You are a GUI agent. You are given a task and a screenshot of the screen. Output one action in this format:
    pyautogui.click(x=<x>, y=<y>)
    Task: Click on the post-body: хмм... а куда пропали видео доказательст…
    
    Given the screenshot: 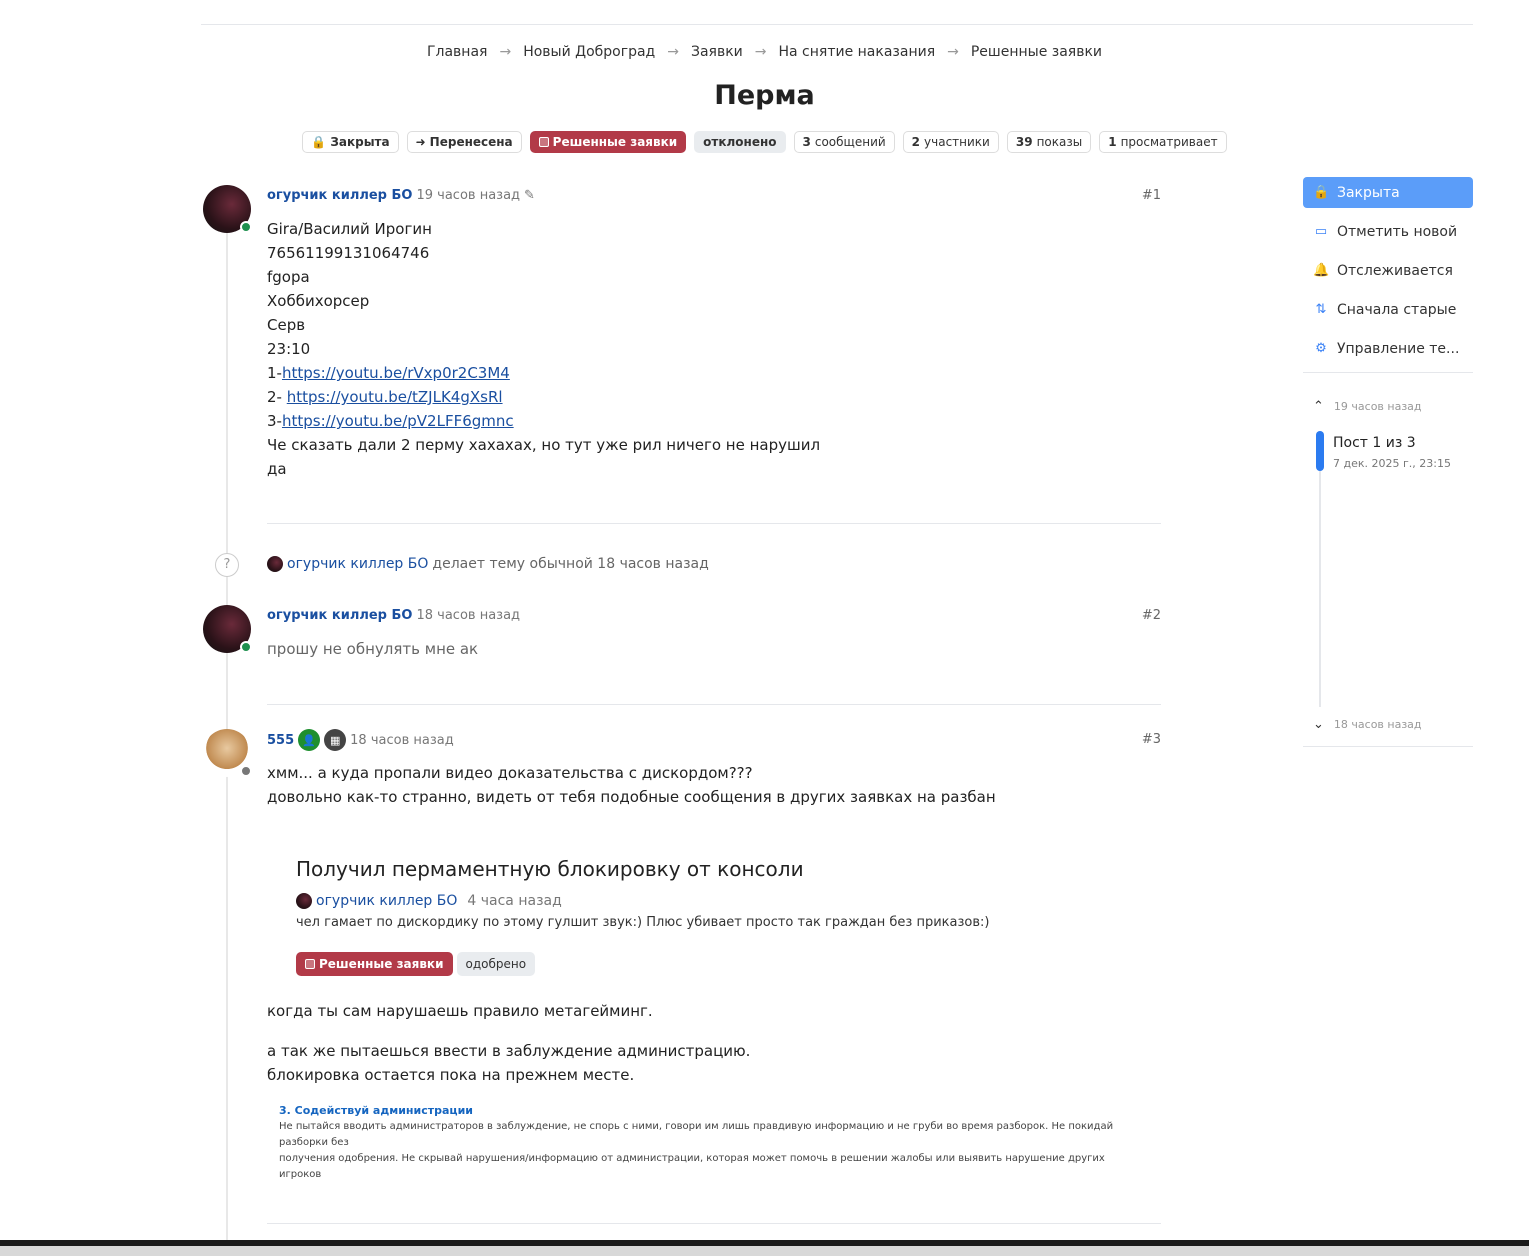 What is the action you would take?
    pyautogui.click(x=631, y=785)
    